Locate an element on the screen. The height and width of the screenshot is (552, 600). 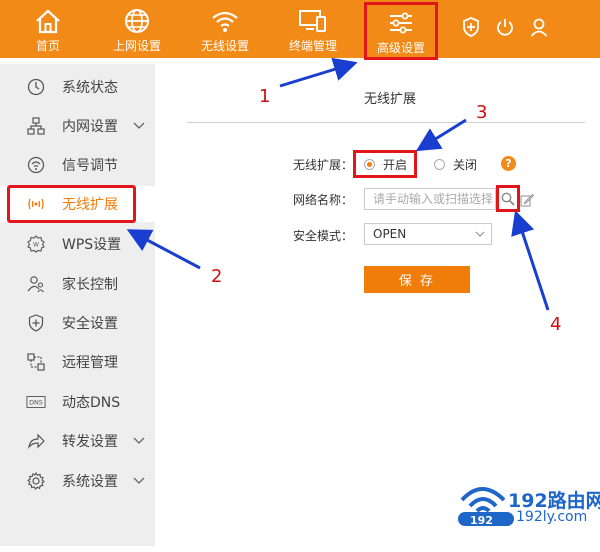
radio-disable: 关闭 is located at coordinates (455, 164).